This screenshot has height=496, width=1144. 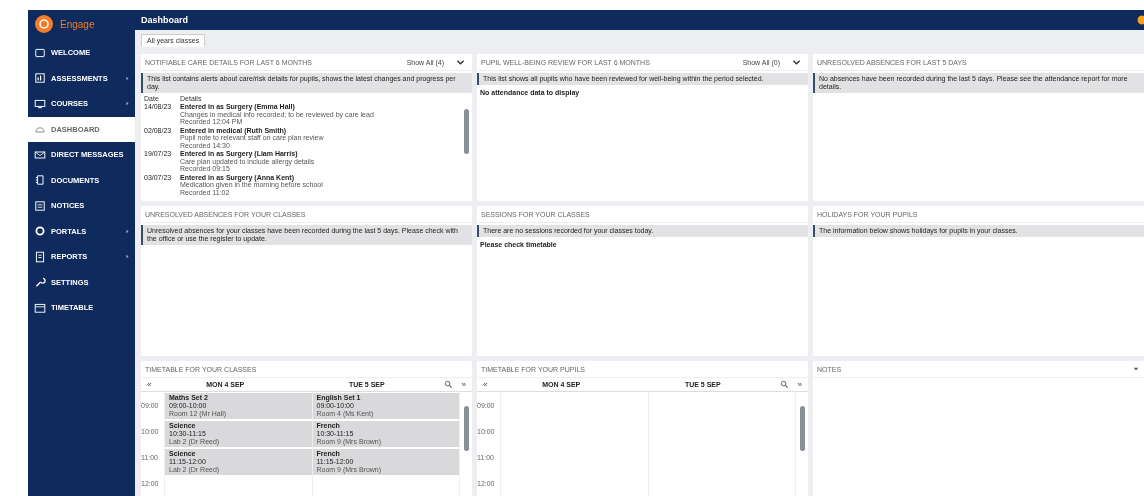 I want to click on envelope-icon, so click(x=40, y=154).